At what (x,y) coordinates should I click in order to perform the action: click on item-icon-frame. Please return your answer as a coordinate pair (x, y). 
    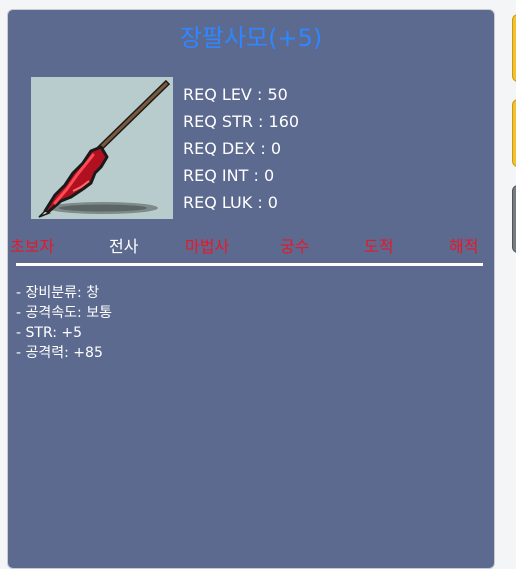
    Looking at the image, I should click on (102, 148).